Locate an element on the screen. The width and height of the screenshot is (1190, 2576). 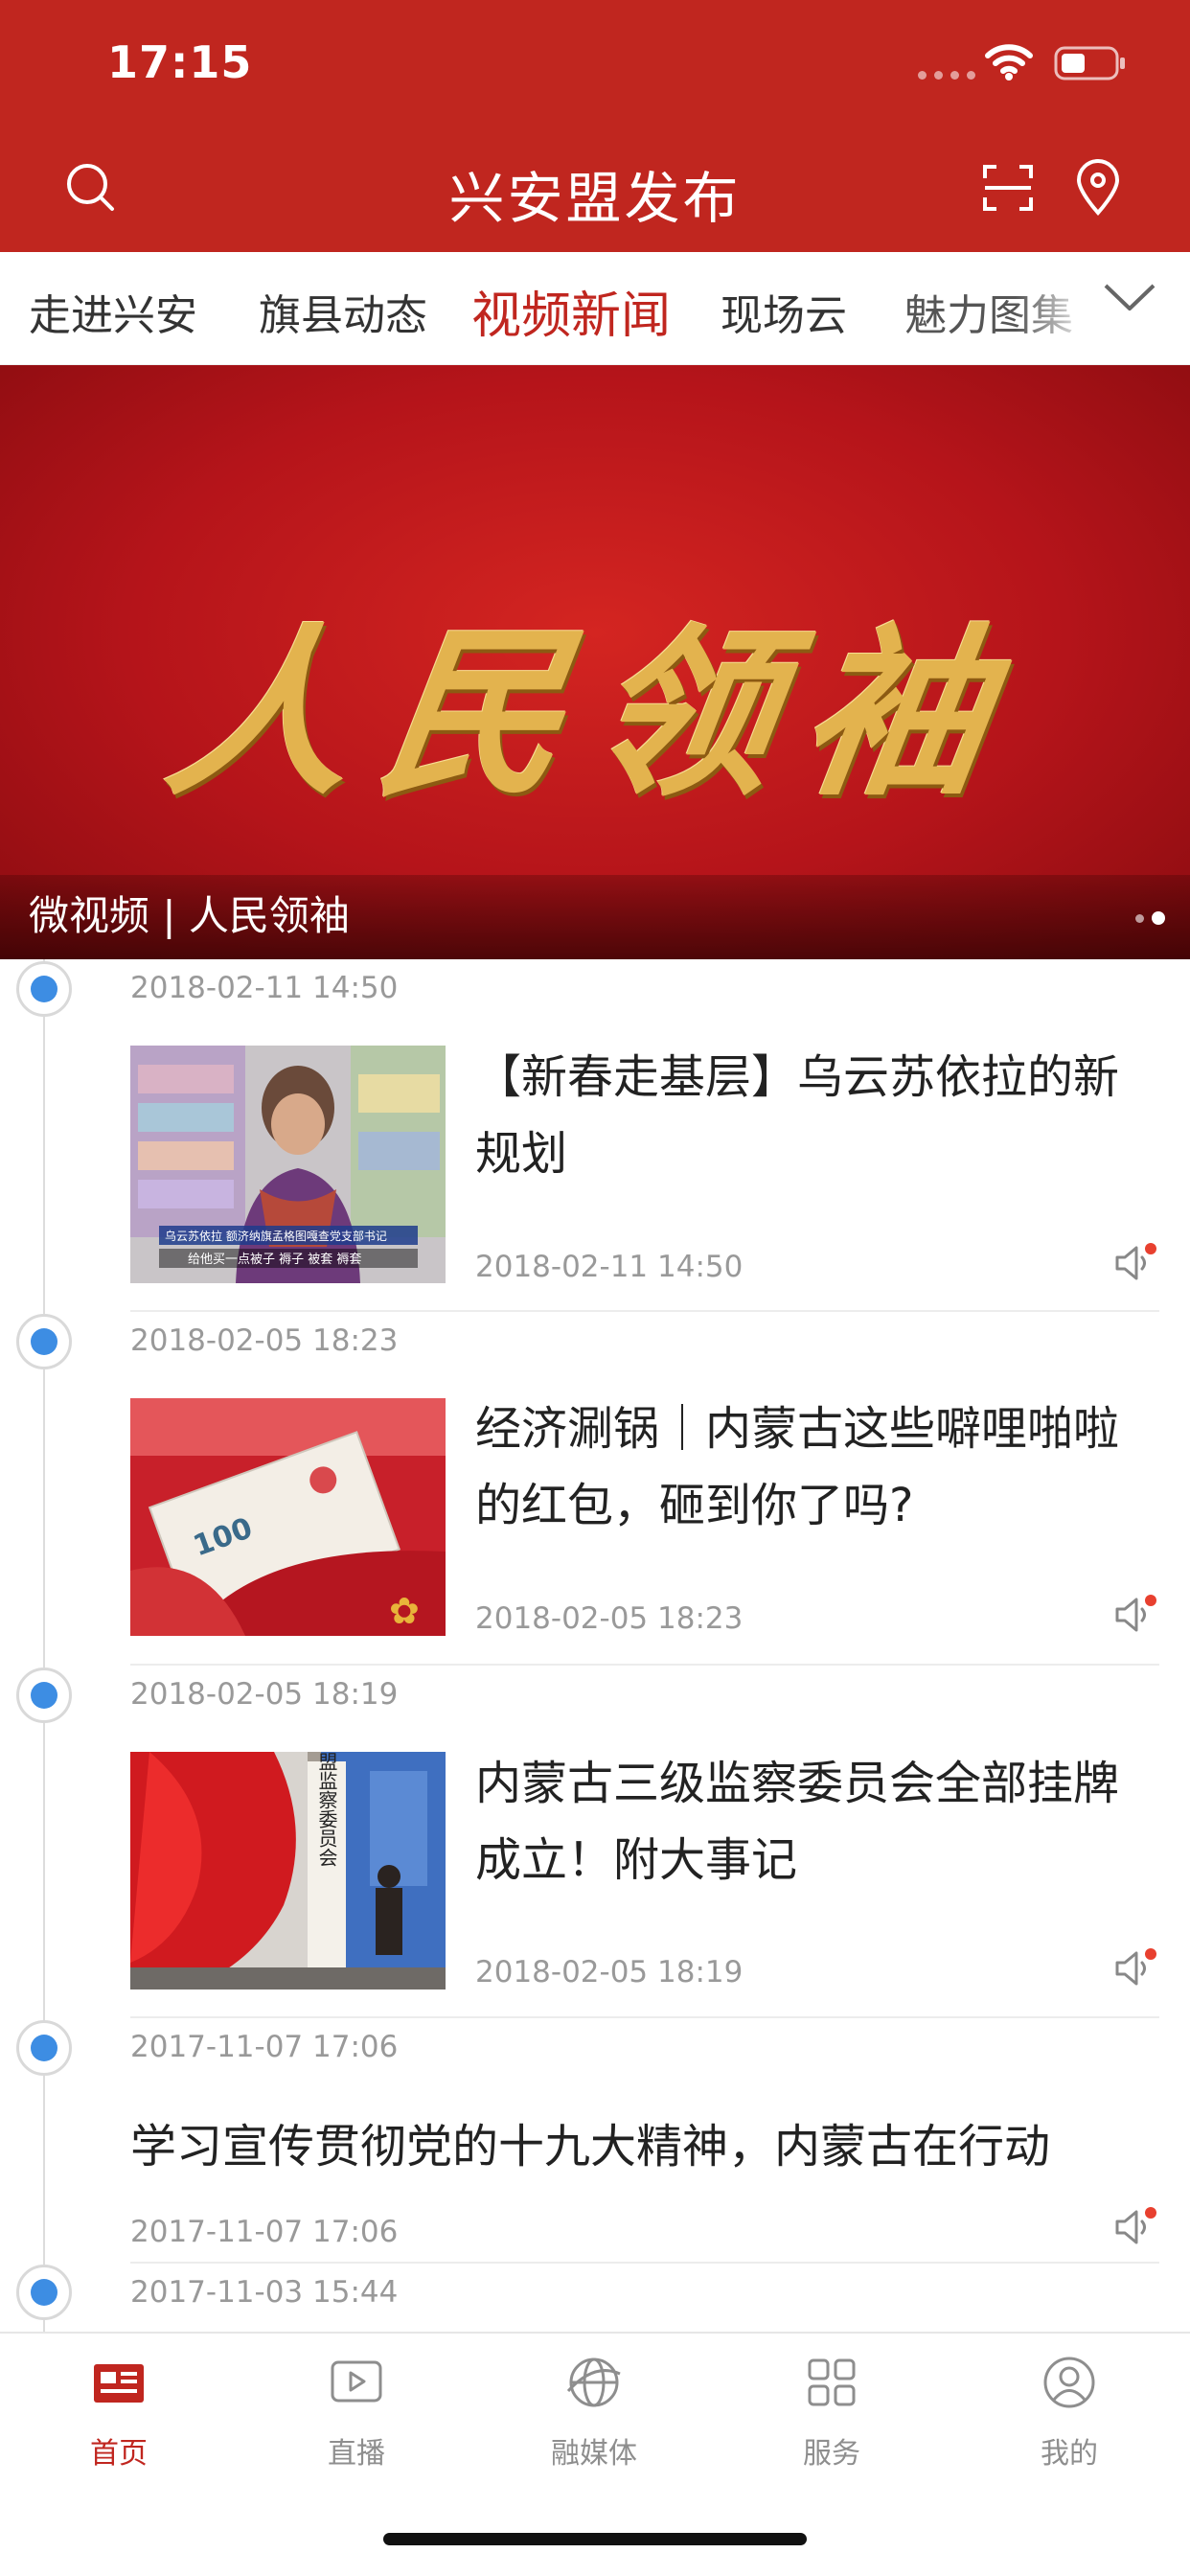
svg-text: 给他买一点被子 褥子 被套 褥套 is located at coordinates (274, 1259).